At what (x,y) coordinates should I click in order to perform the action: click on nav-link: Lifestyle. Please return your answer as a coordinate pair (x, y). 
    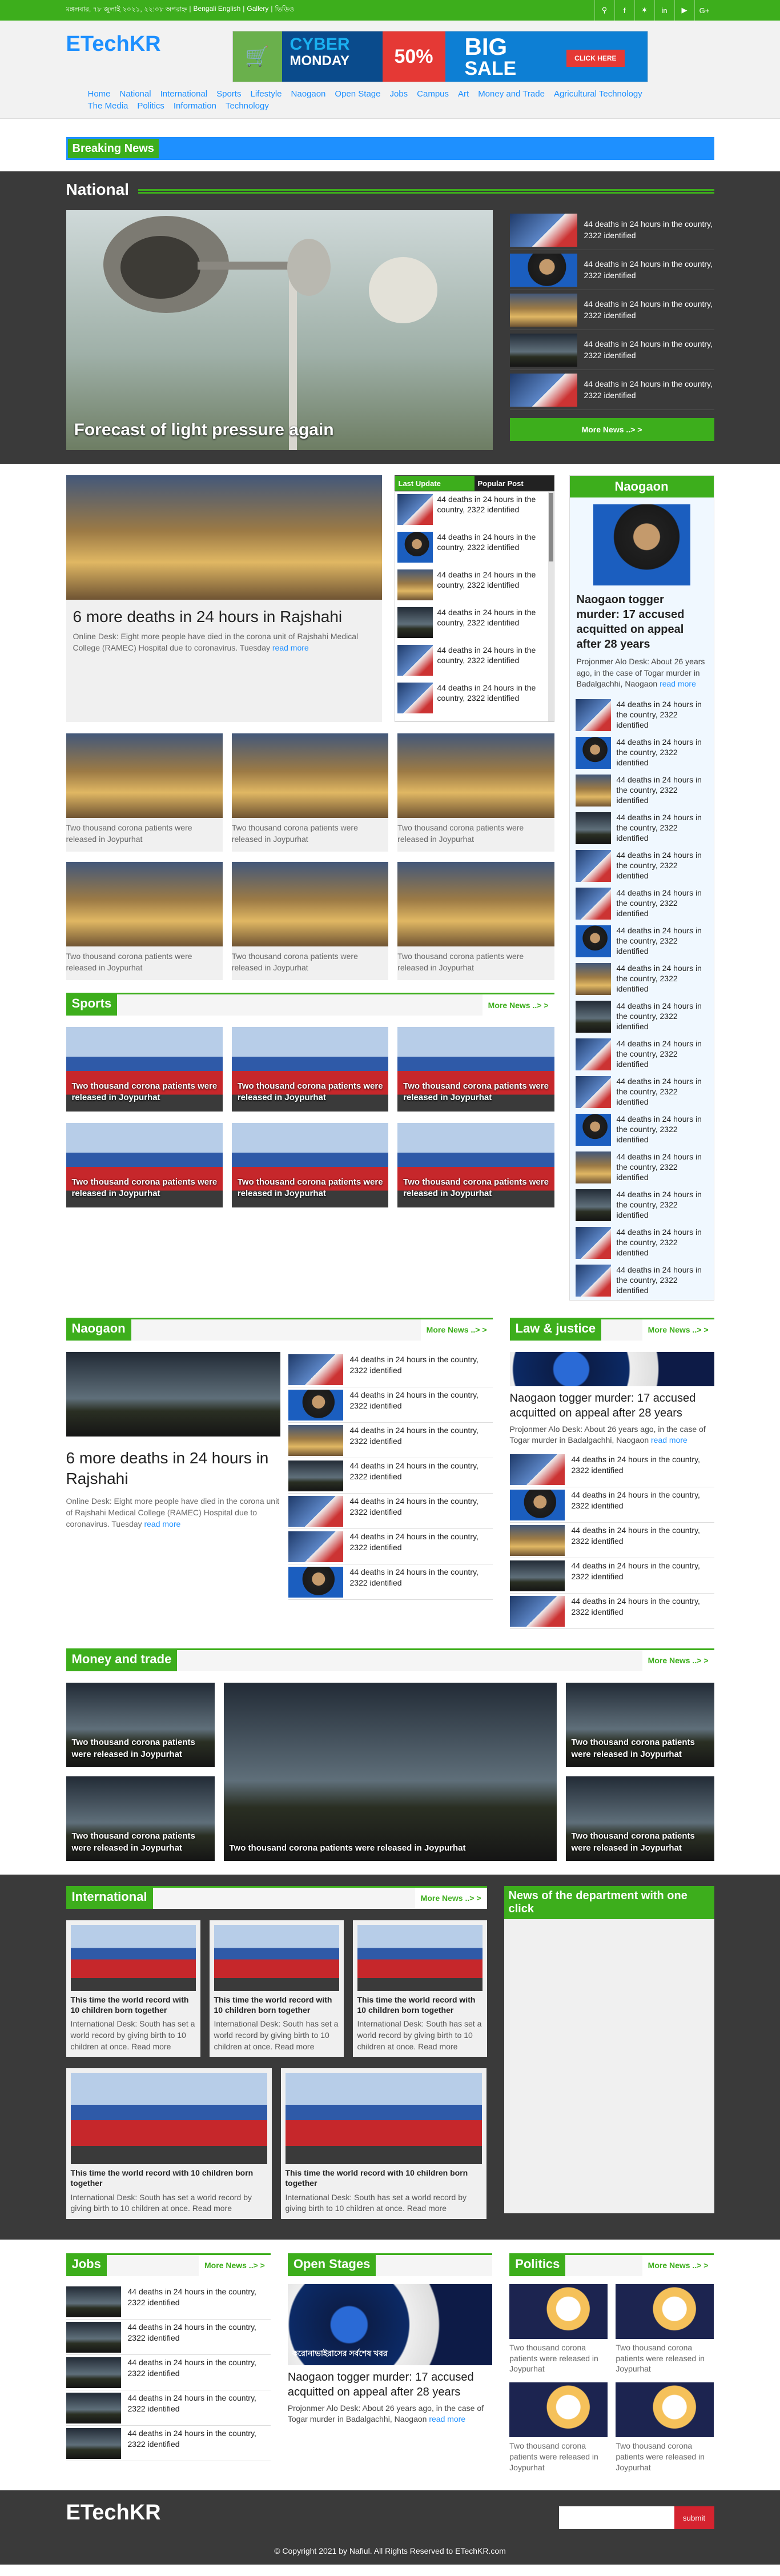
    Looking at the image, I should click on (266, 94).